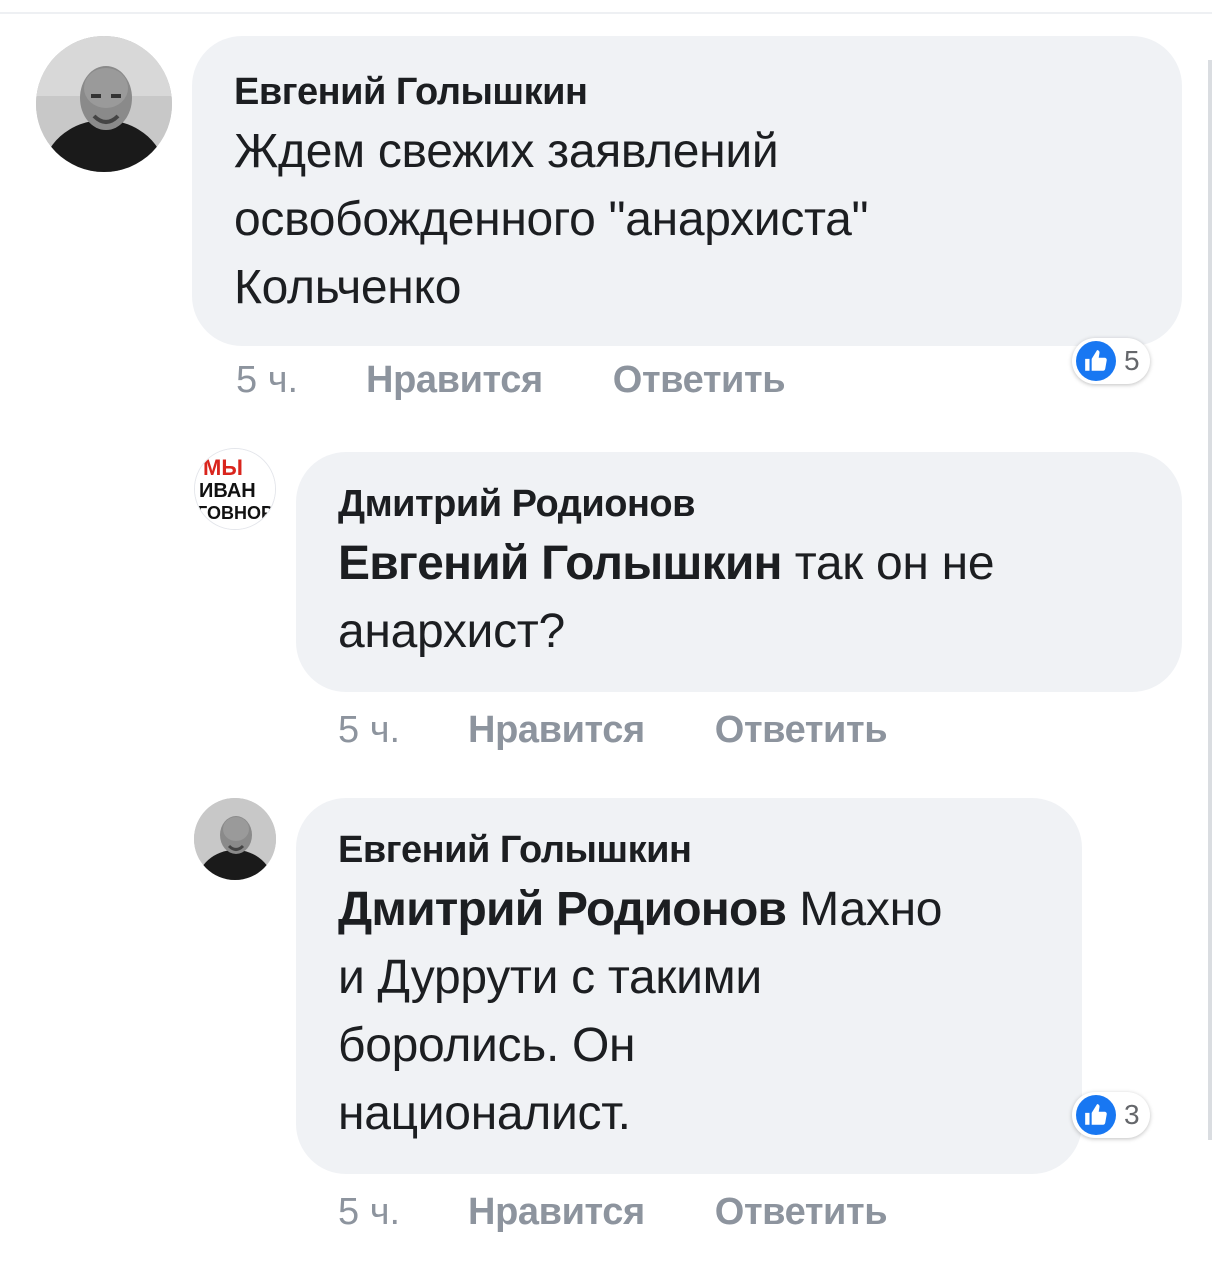 This screenshot has width=1212, height=1280. What do you see at coordinates (235, 513) in the screenshot?
I see `svg-text: ГОВНОР` at bounding box center [235, 513].